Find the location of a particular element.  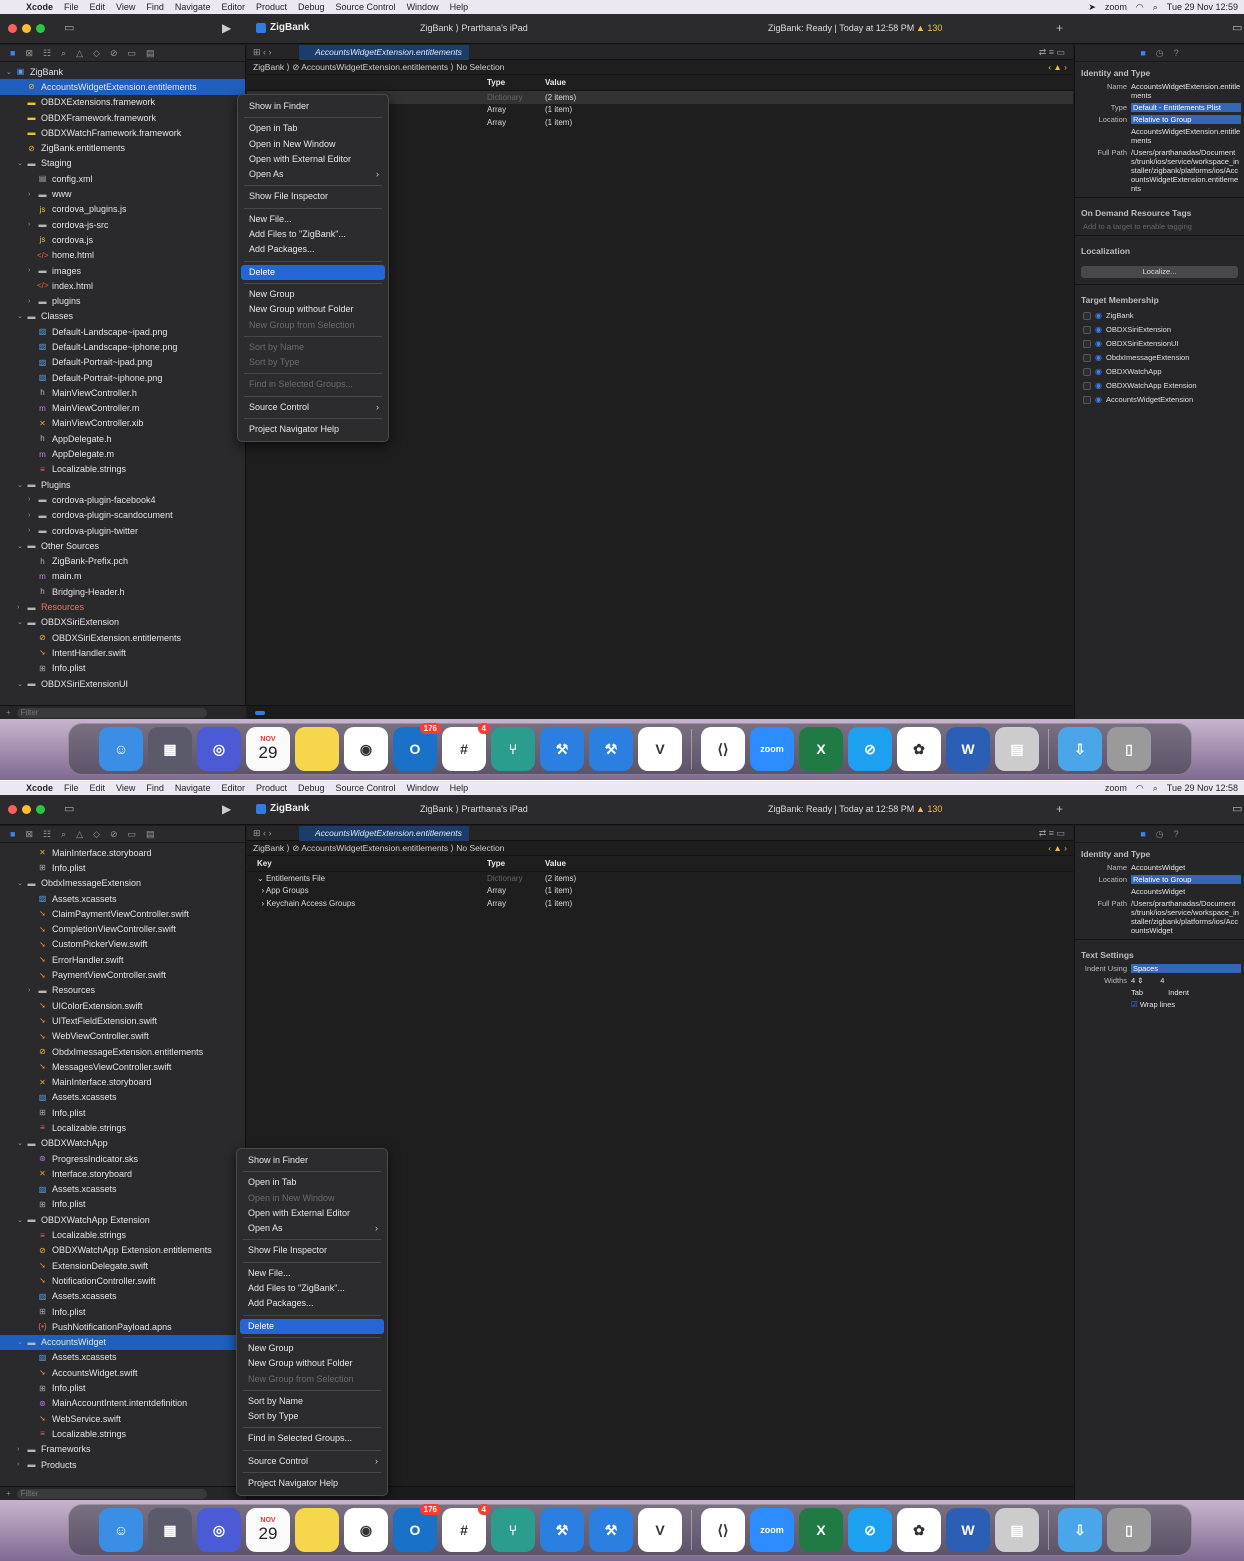

wrap-lines-checkbox: ☑ Wrap lines is located at coordinates (1186, 1004).